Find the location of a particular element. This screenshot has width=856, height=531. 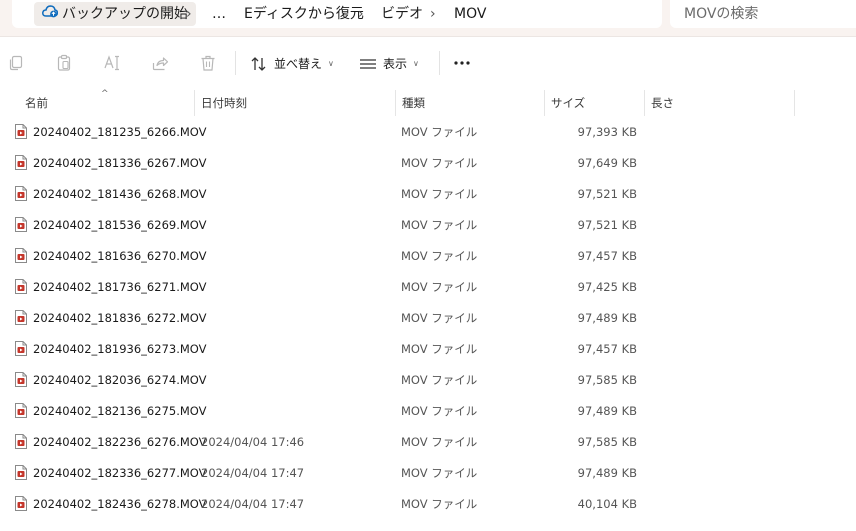

breadcrumb-item-restore: Eディスクから復元 is located at coordinates (304, 14).